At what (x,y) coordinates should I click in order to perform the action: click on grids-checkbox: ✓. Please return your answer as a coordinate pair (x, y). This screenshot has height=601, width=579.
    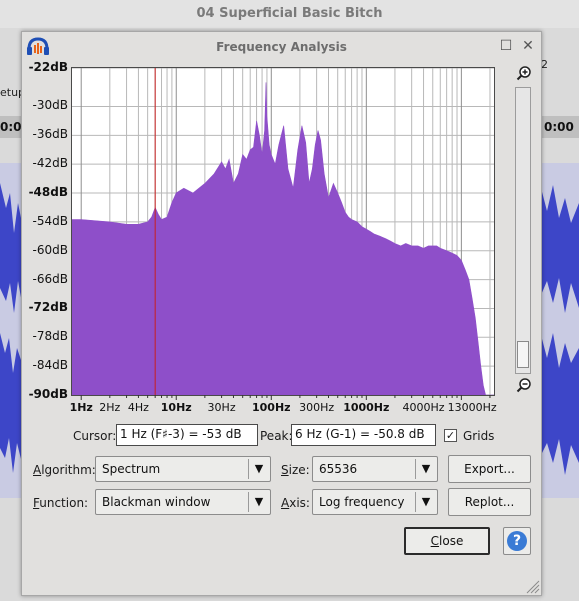
    Looking at the image, I should click on (450, 435).